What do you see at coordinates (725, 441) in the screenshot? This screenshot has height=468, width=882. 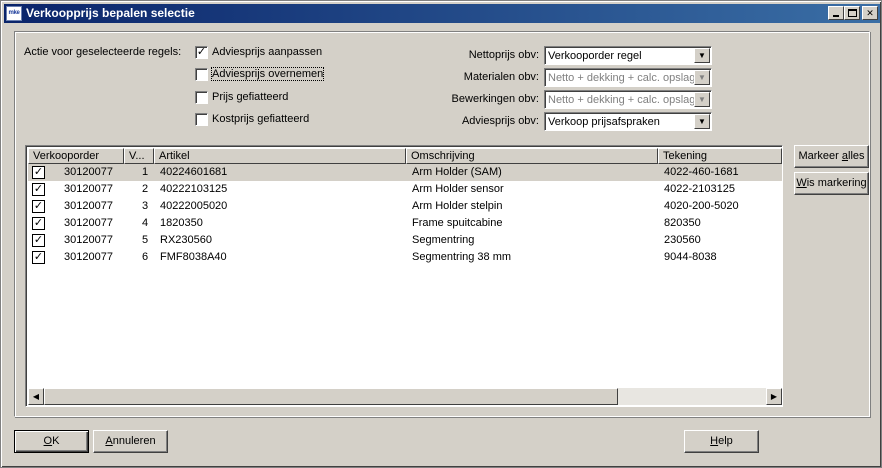 I see `button-label-post: elp` at bounding box center [725, 441].